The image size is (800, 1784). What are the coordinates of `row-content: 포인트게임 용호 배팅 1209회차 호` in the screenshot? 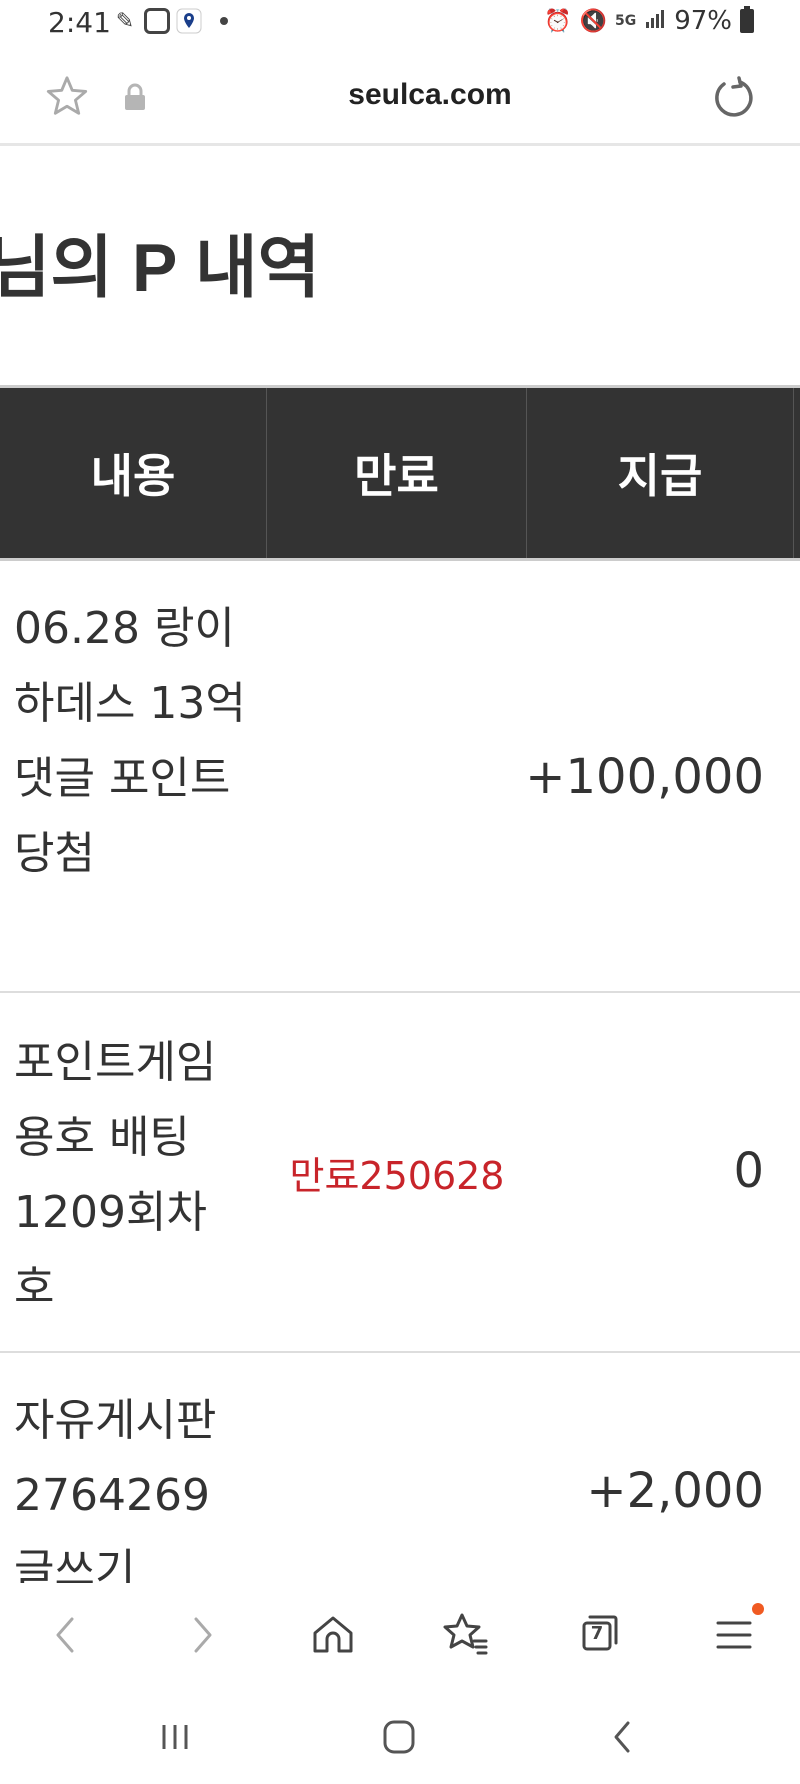 It's located at (115, 1175).